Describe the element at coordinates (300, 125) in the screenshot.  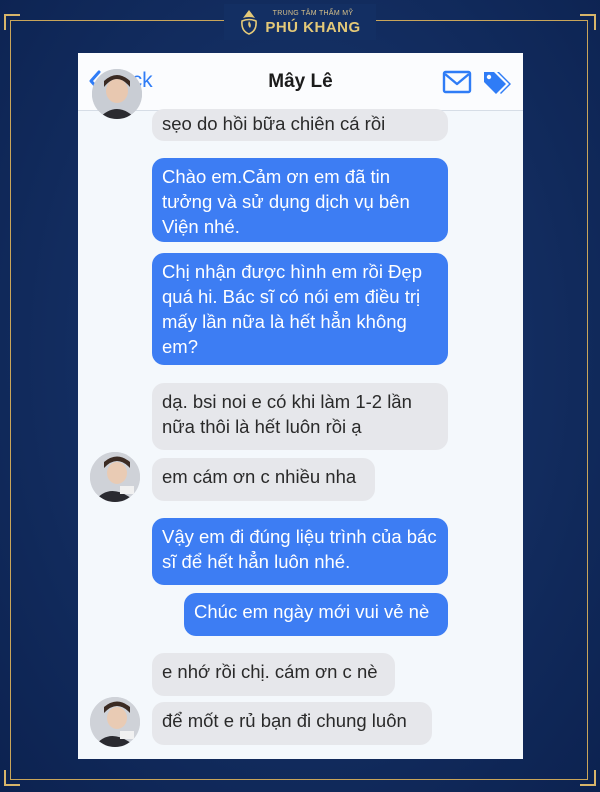
I see `message-bubble-incoming: sẹo do hồi bữa chiên cá rồi` at that location.